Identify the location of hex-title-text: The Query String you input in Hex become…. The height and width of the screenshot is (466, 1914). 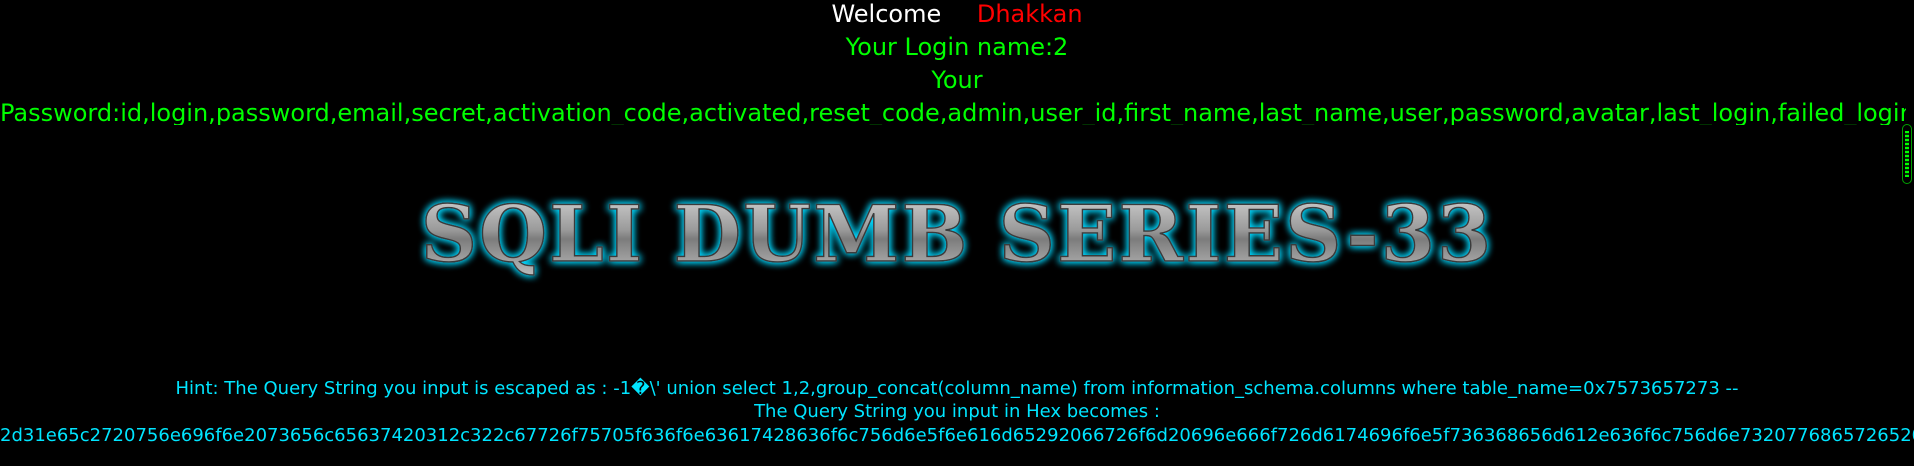
(957, 411).